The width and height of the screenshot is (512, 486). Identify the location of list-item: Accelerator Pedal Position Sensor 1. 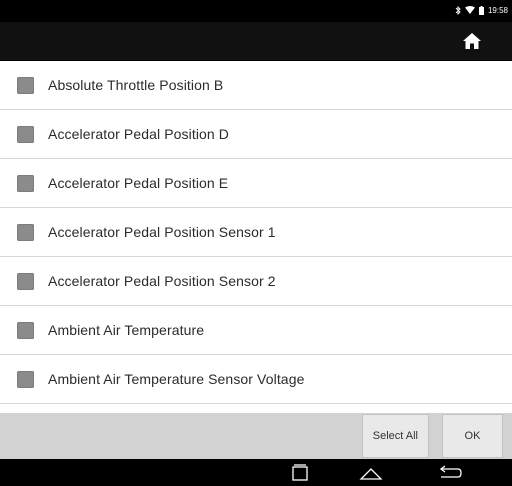
(256, 232).